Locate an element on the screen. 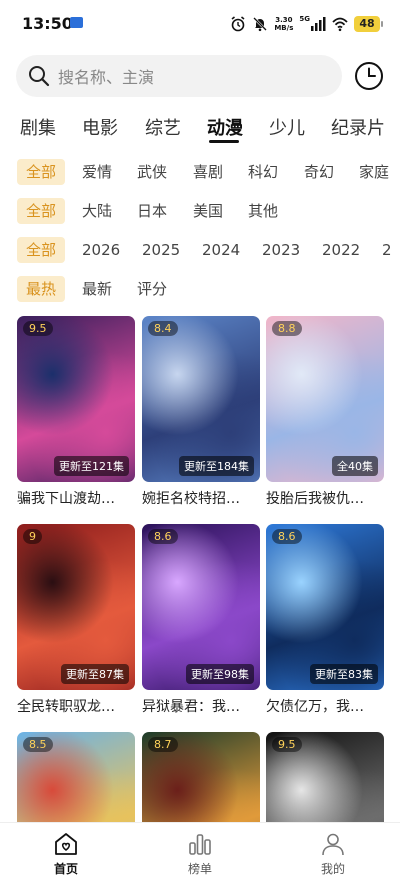 This screenshot has height=889, width=400. genre-chip: 奇幻 is located at coordinates (319, 172).